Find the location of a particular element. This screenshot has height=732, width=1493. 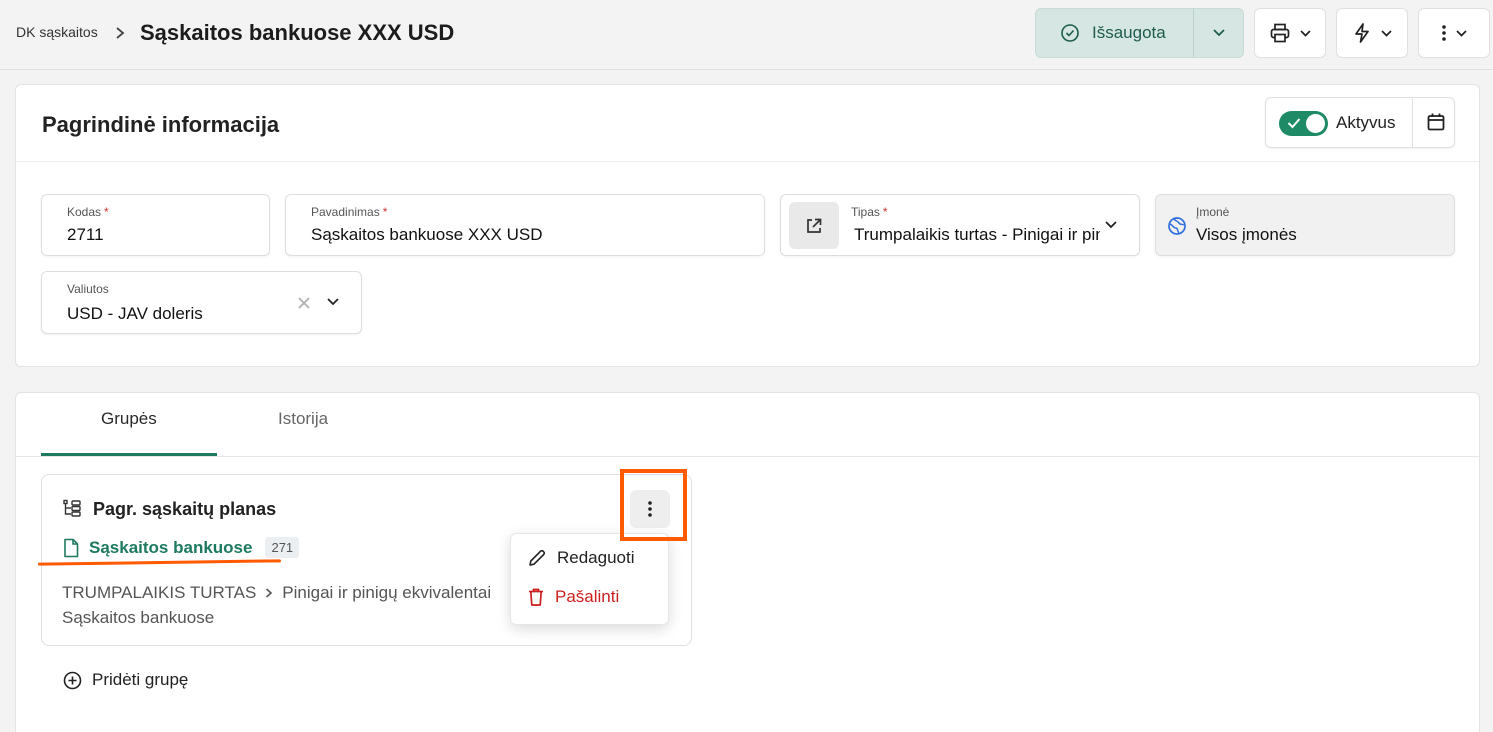

breadcrumb-link: DK sąskaitos is located at coordinates (57, 32).